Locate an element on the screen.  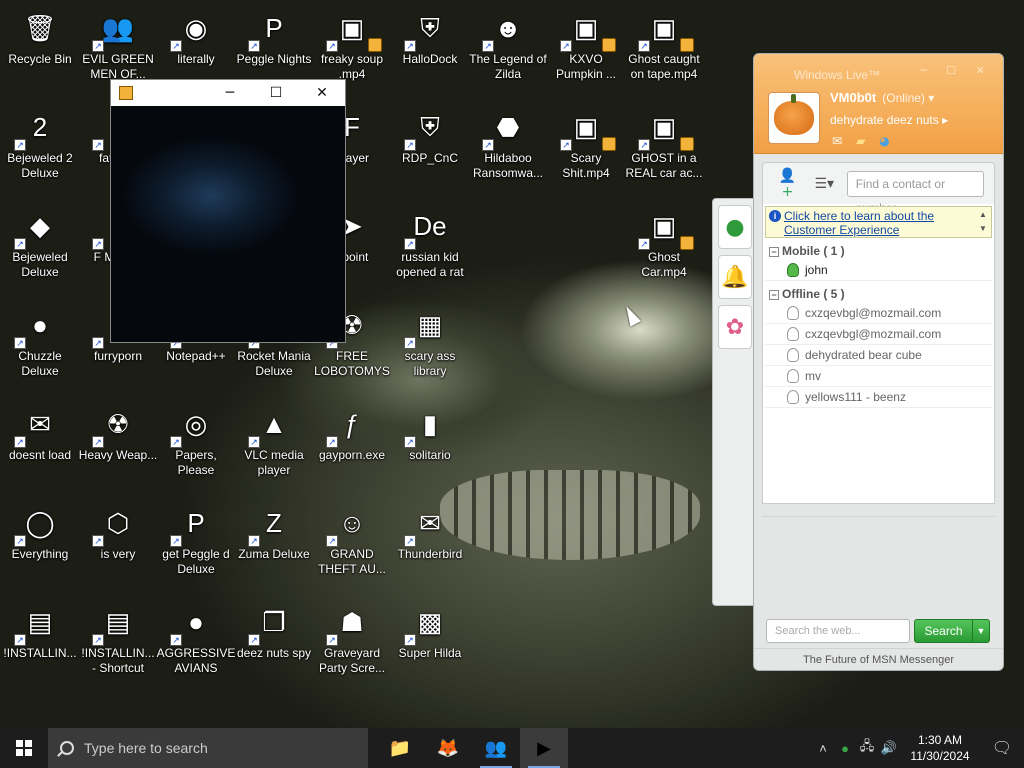
taskbar-app: 📁 is located at coordinates (400, 748).